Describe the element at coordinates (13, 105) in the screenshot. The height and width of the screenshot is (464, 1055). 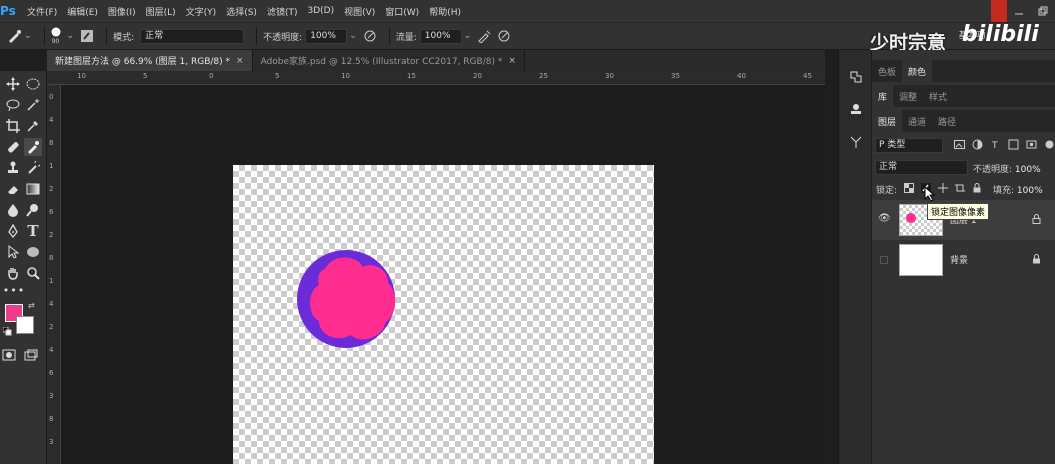
I see `lasso-tool` at that location.